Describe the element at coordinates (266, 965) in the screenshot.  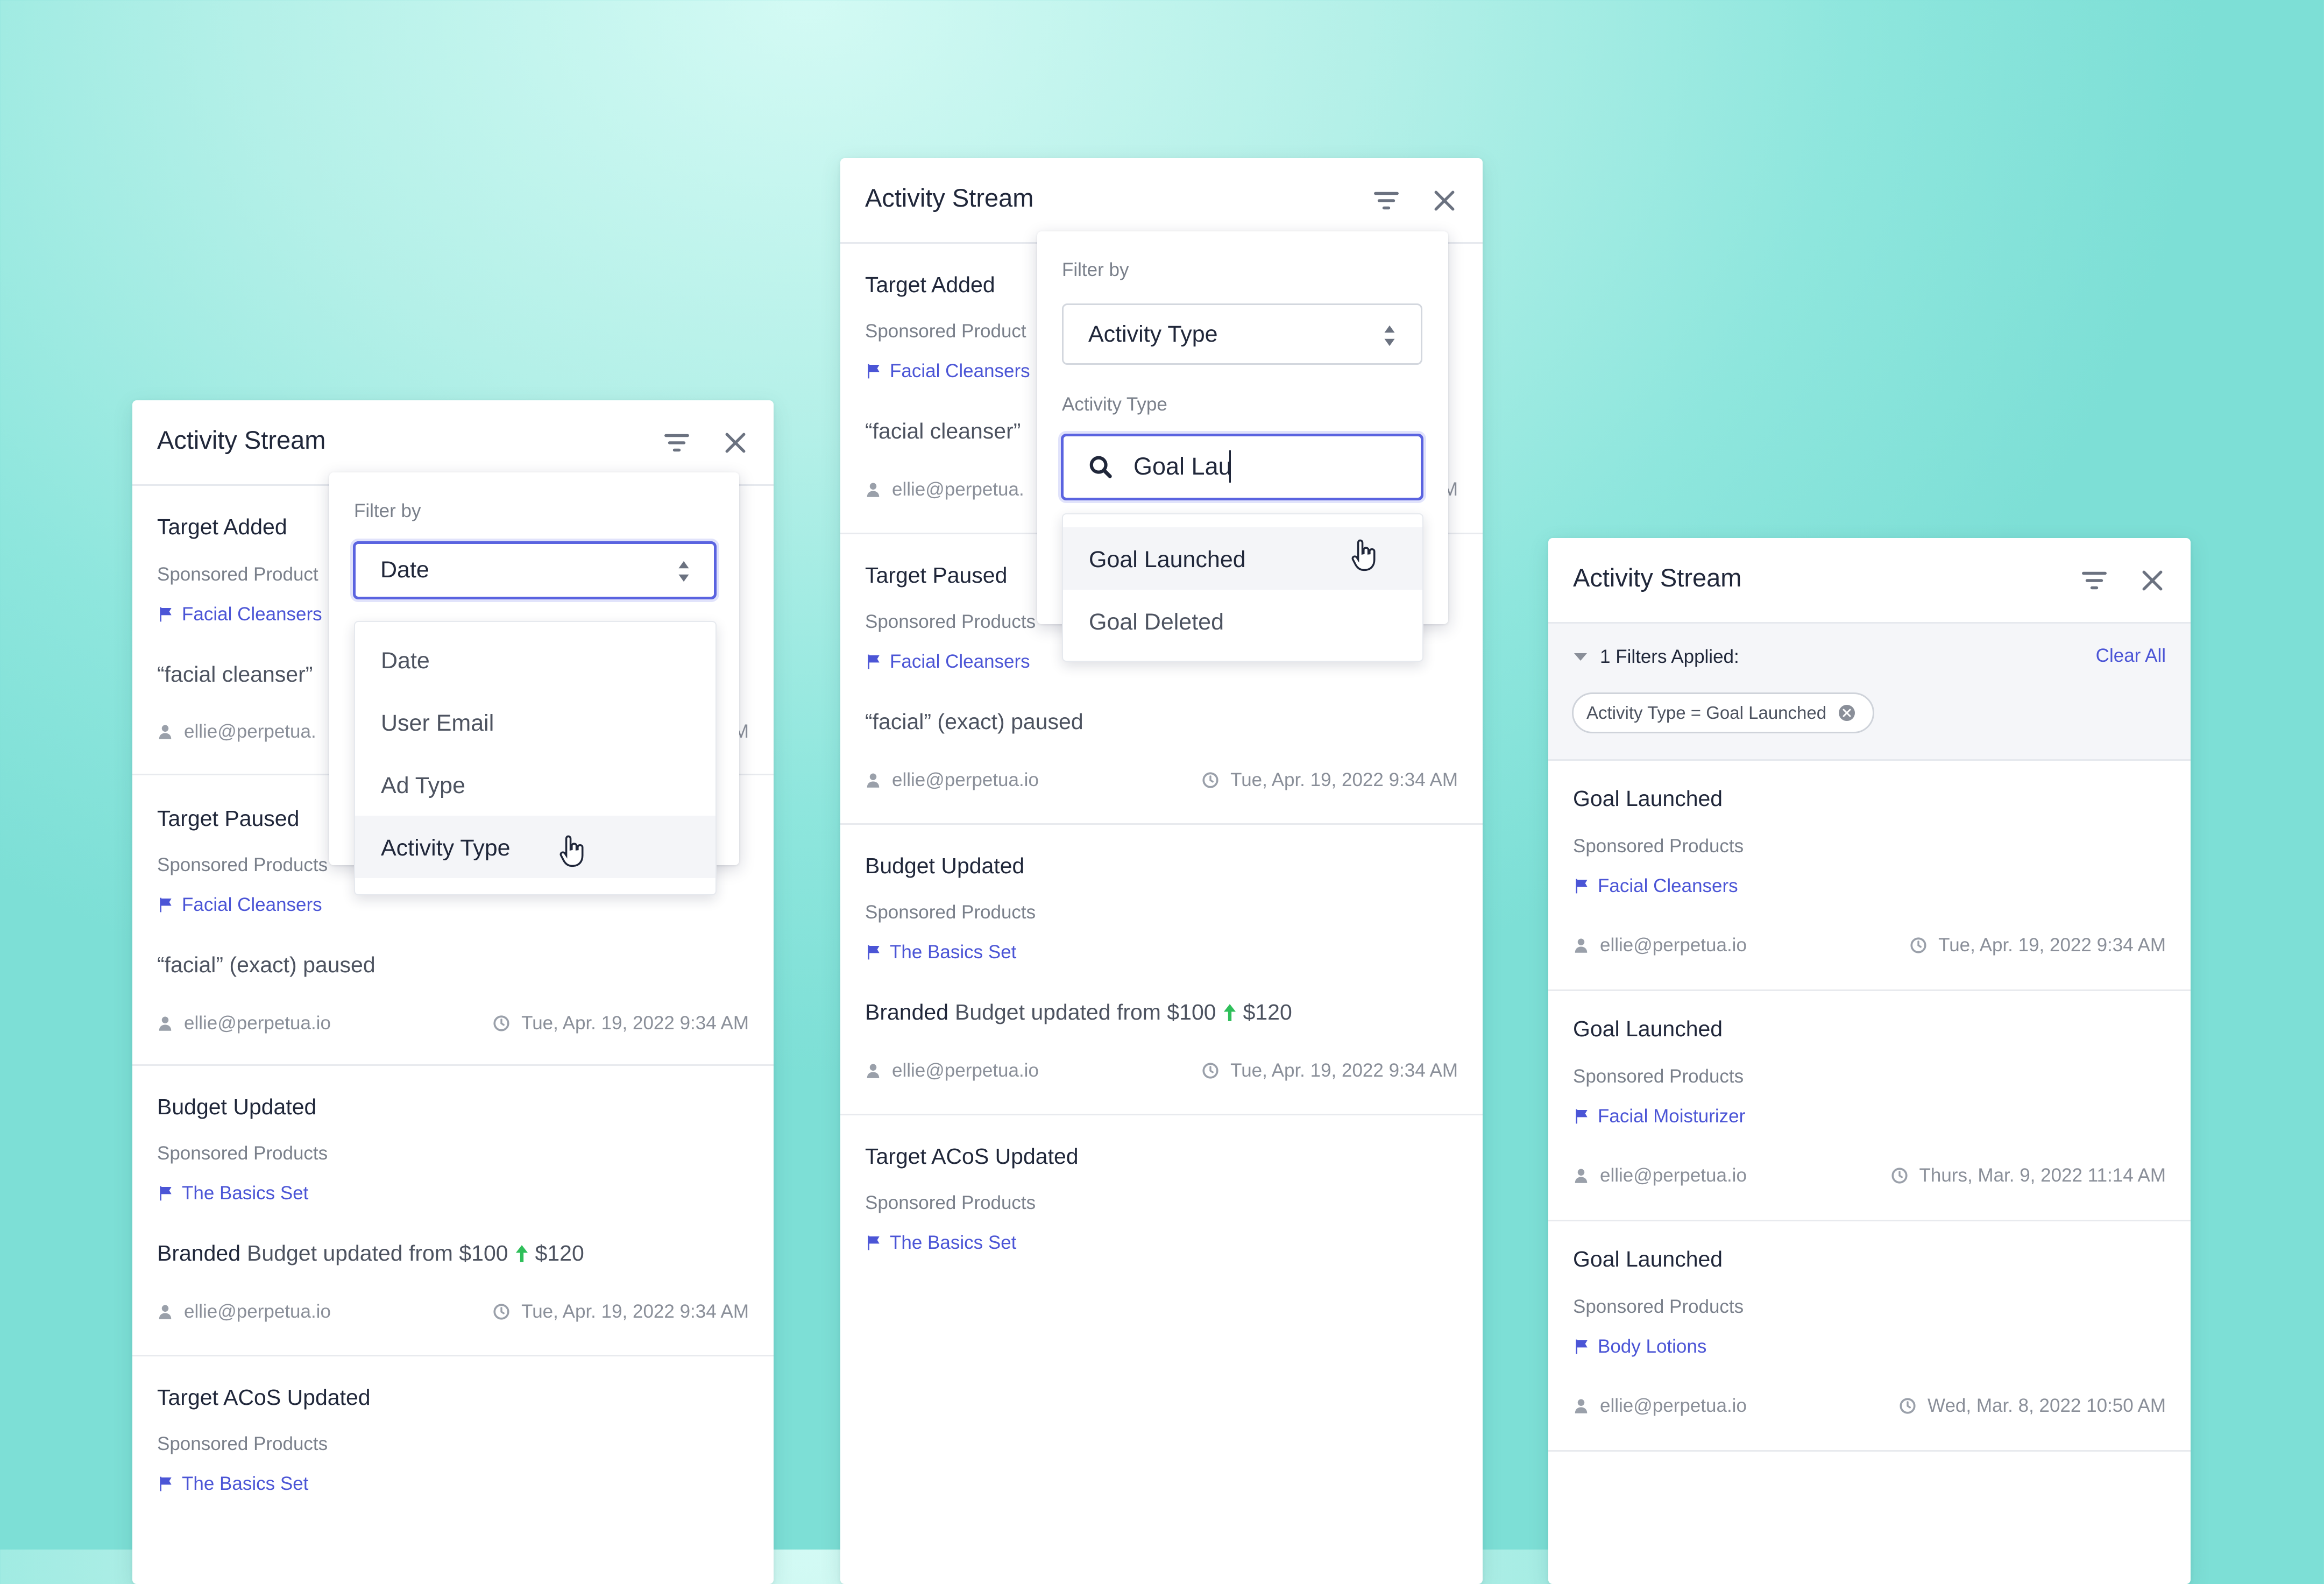
I see `item-description: “facial” (exact) paused` at that location.